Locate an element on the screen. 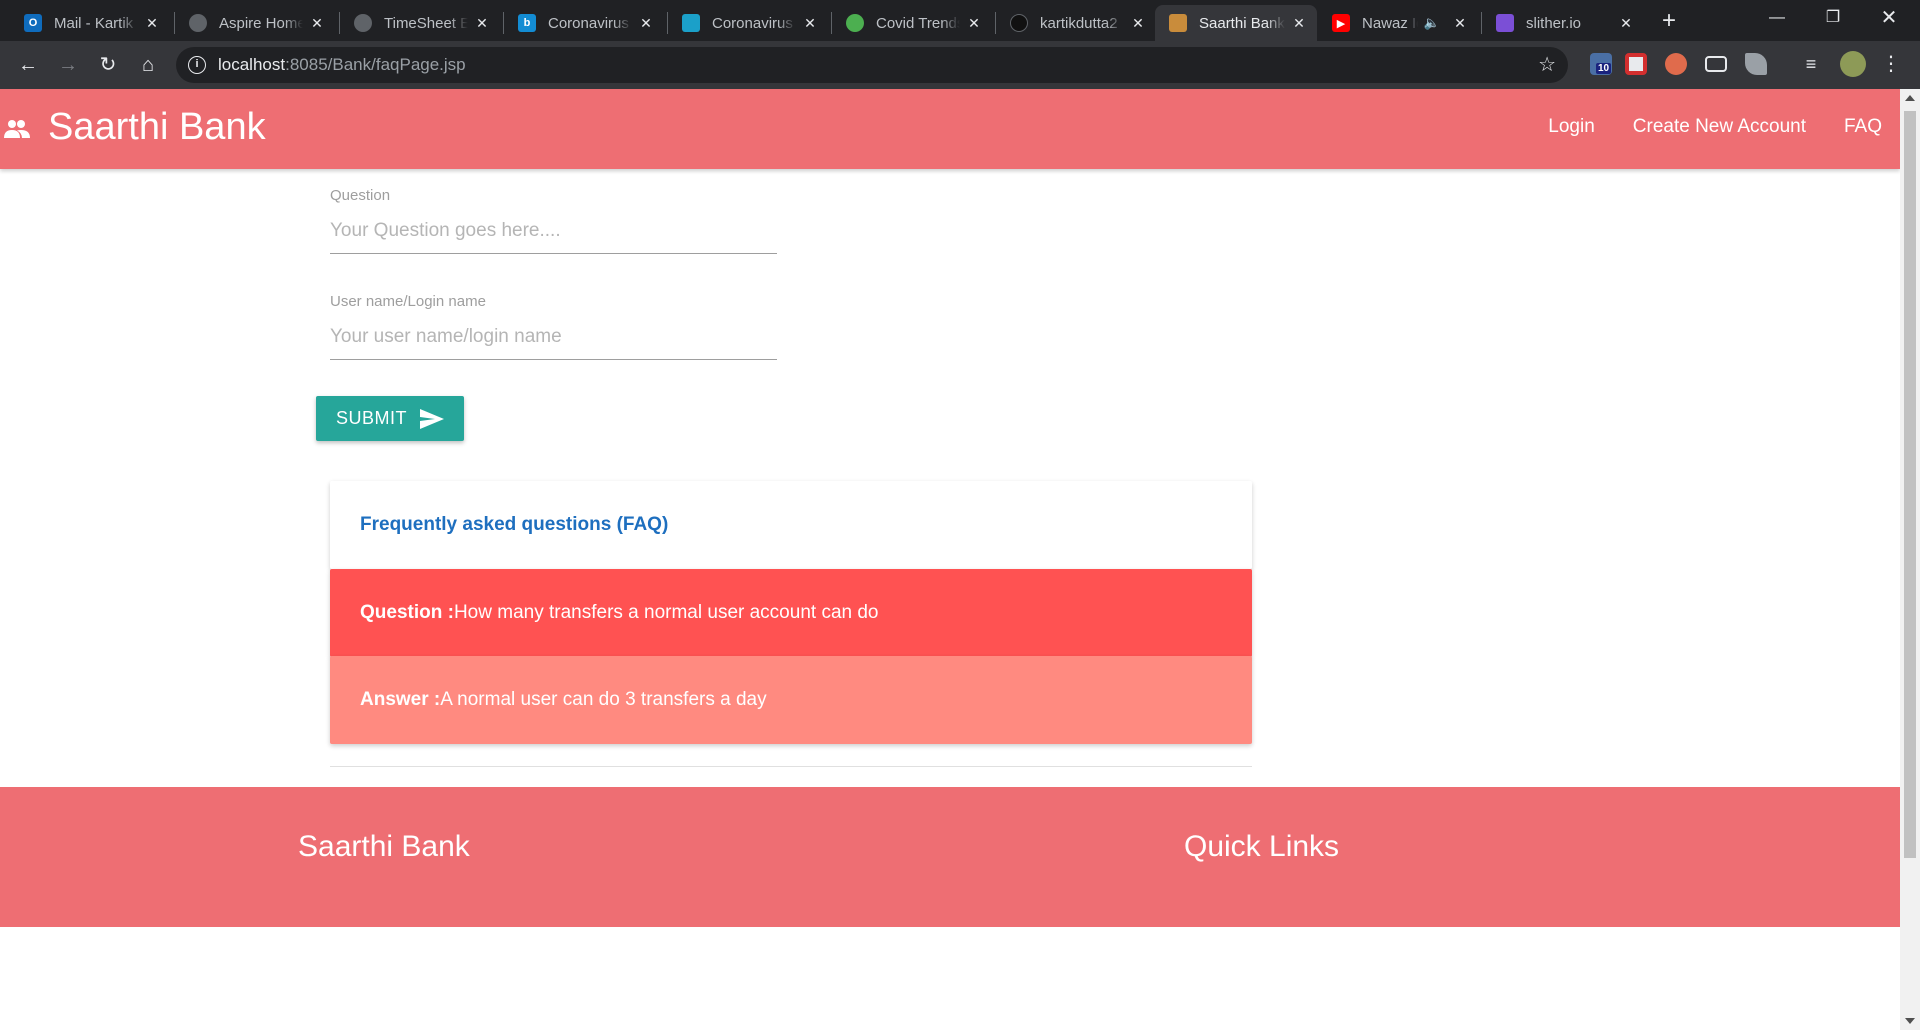 The height and width of the screenshot is (1030, 1920). bing-icon: b is located at coordinates (527, 23).